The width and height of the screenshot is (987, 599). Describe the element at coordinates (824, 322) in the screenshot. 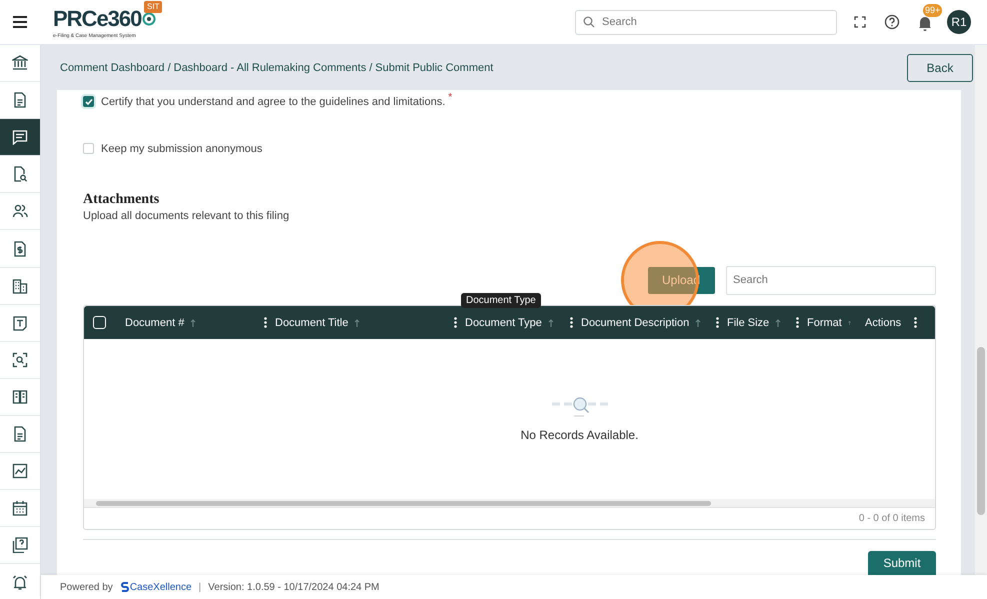

I see `column-header: Format` at that location.